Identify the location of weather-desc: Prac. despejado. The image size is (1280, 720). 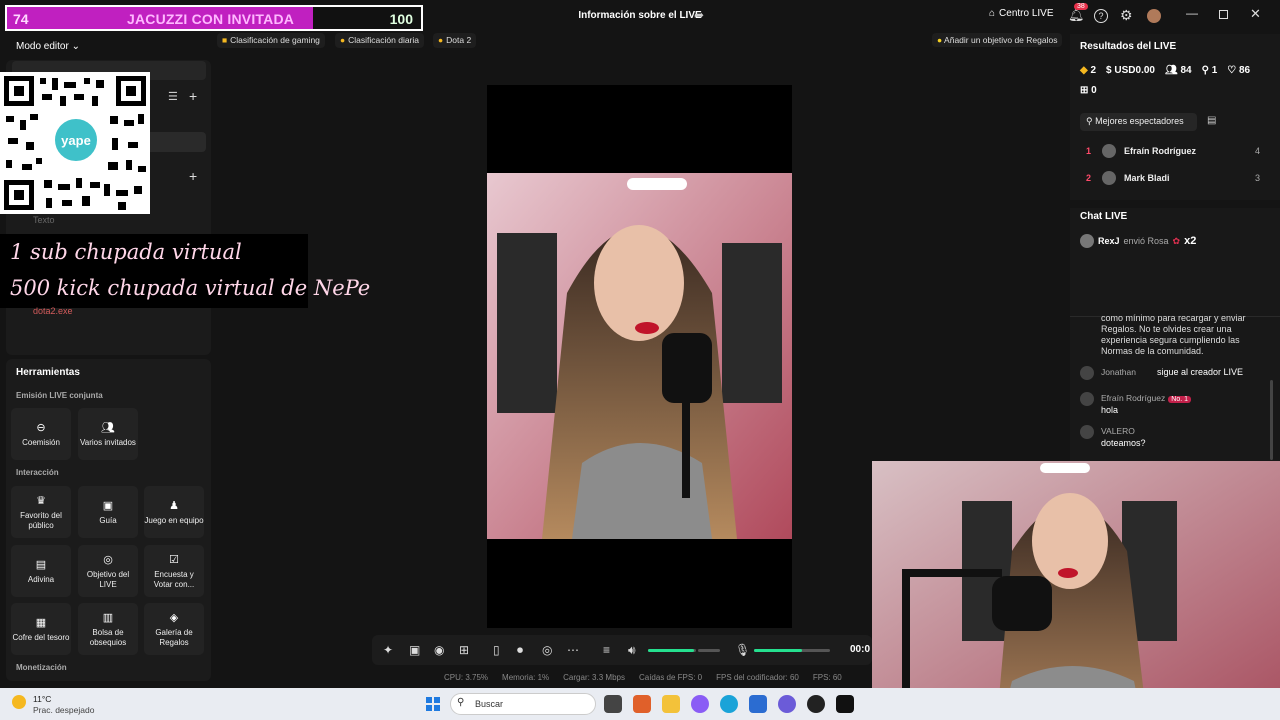
(63, 710).